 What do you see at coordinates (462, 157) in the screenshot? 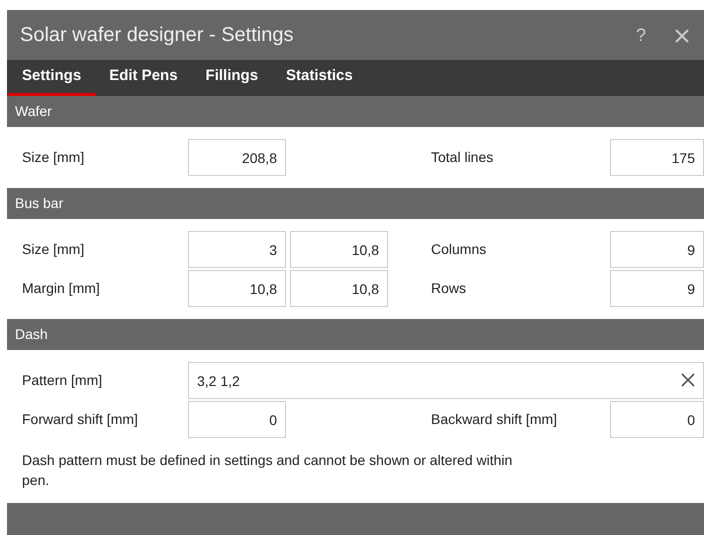
I see `field-label: Total lines` at bounding box center [462, 157].